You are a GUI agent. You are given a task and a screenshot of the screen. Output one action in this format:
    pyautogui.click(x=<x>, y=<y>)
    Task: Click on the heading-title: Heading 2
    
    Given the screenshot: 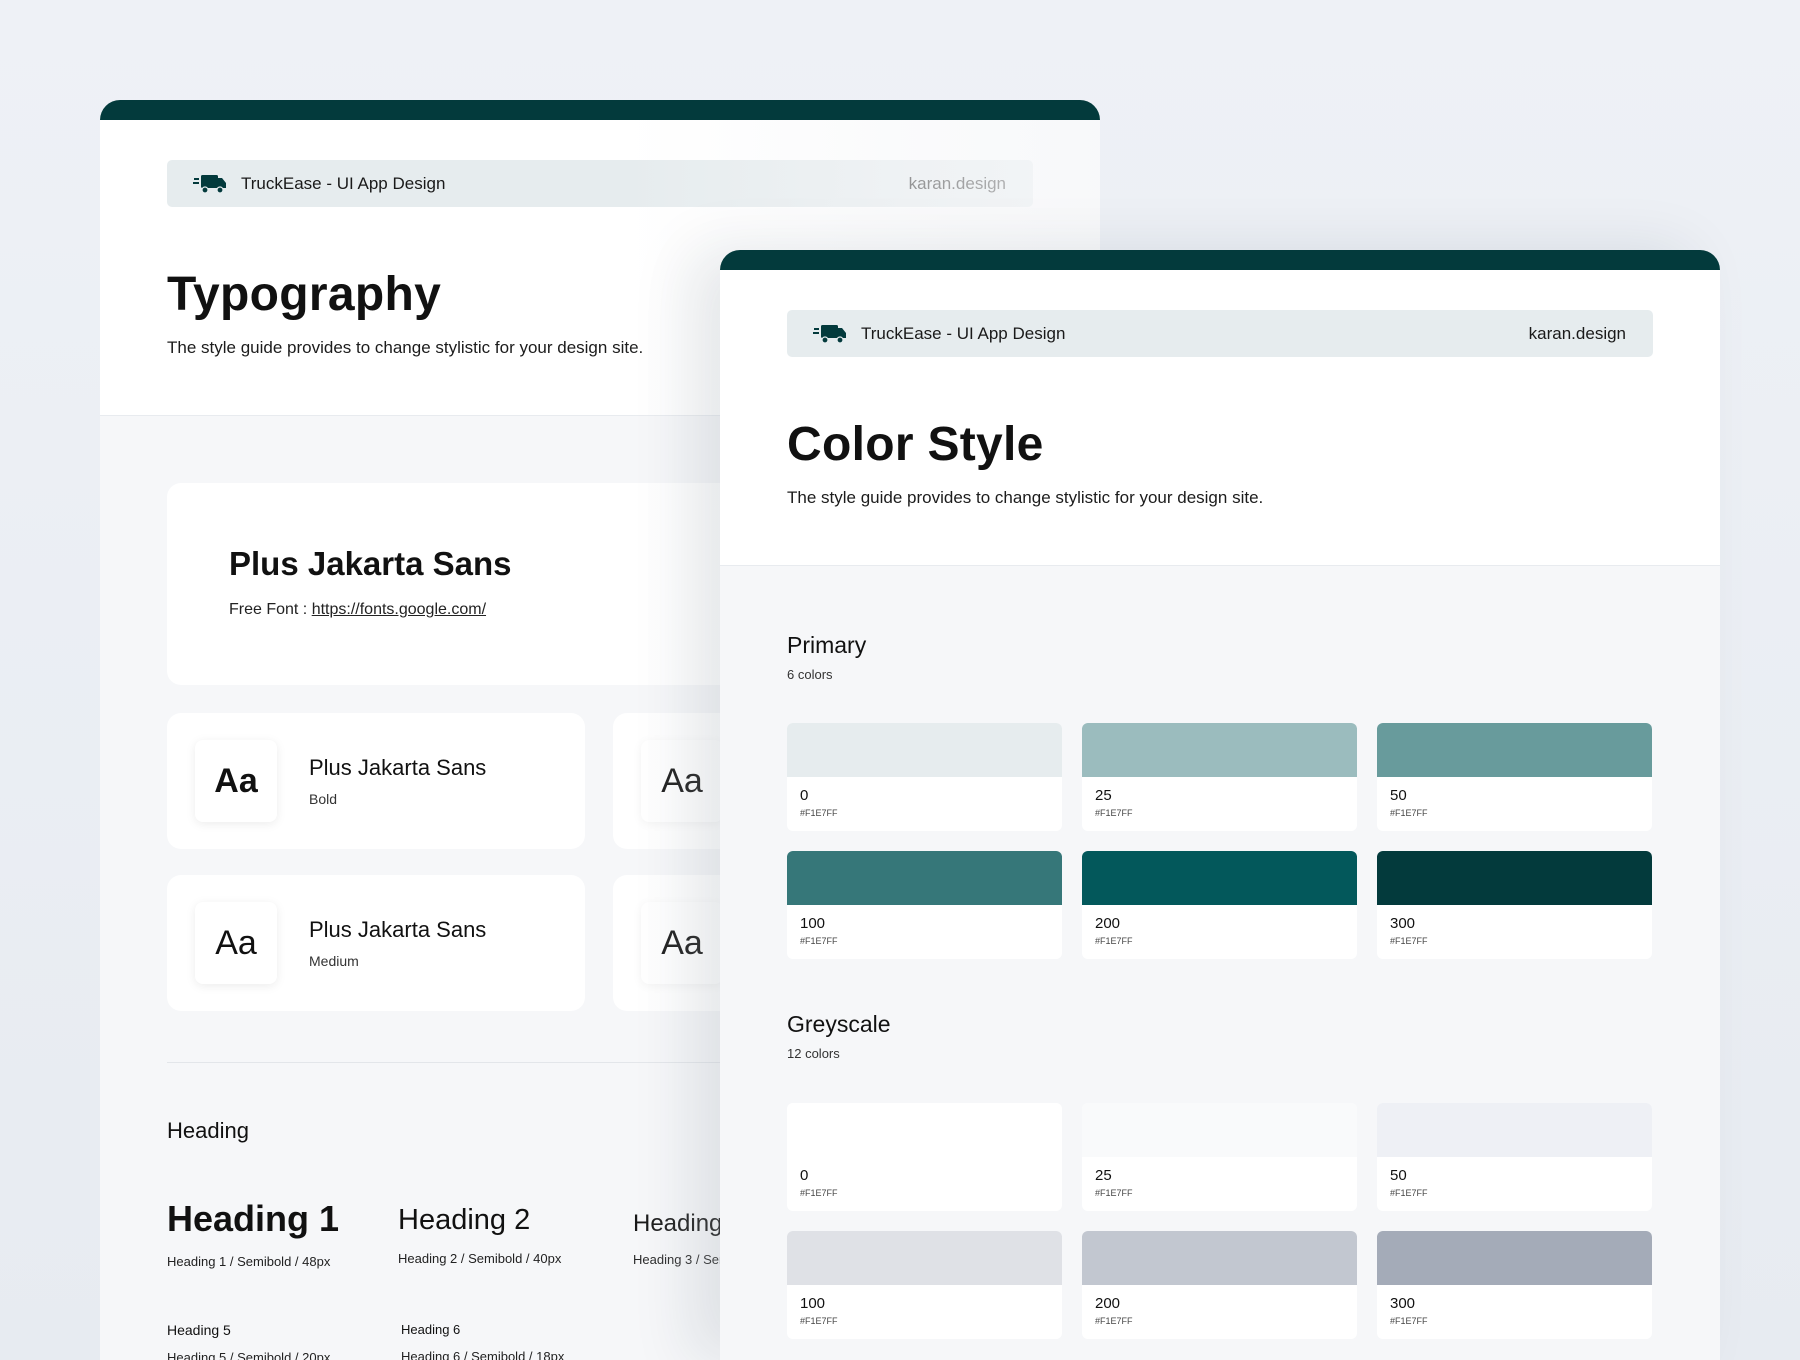 What is the action you would take?
    pyautogui.click(x=464, y=1220)
    